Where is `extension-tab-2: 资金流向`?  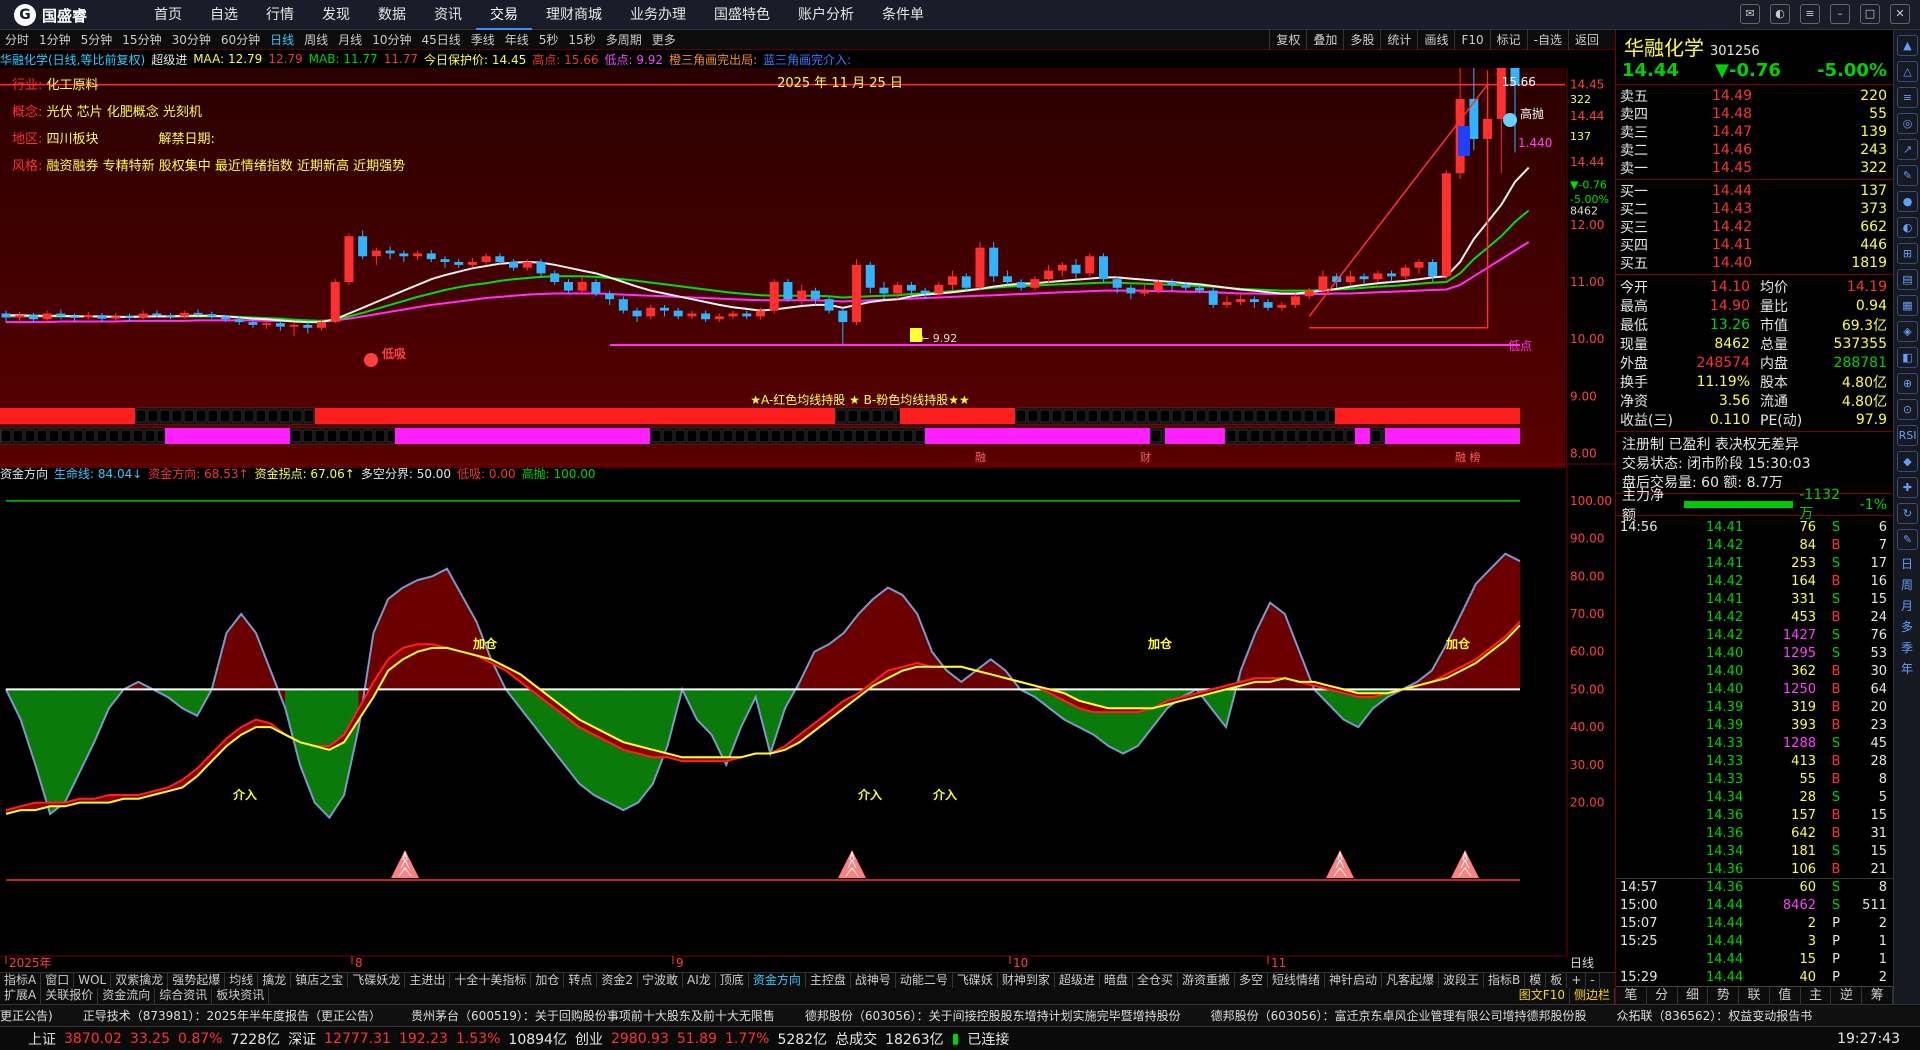 extension-tab-2: 资金流向 is located at coordinates (127, 996).